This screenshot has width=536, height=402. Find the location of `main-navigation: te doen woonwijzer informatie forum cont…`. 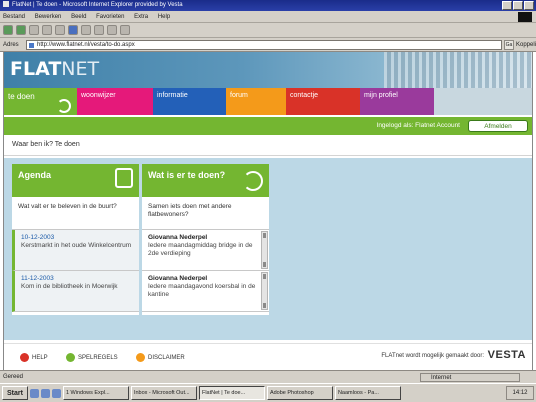

main-navigation: te doen woonwijzer informatie forum cont… is located at coordinates (268, 101).